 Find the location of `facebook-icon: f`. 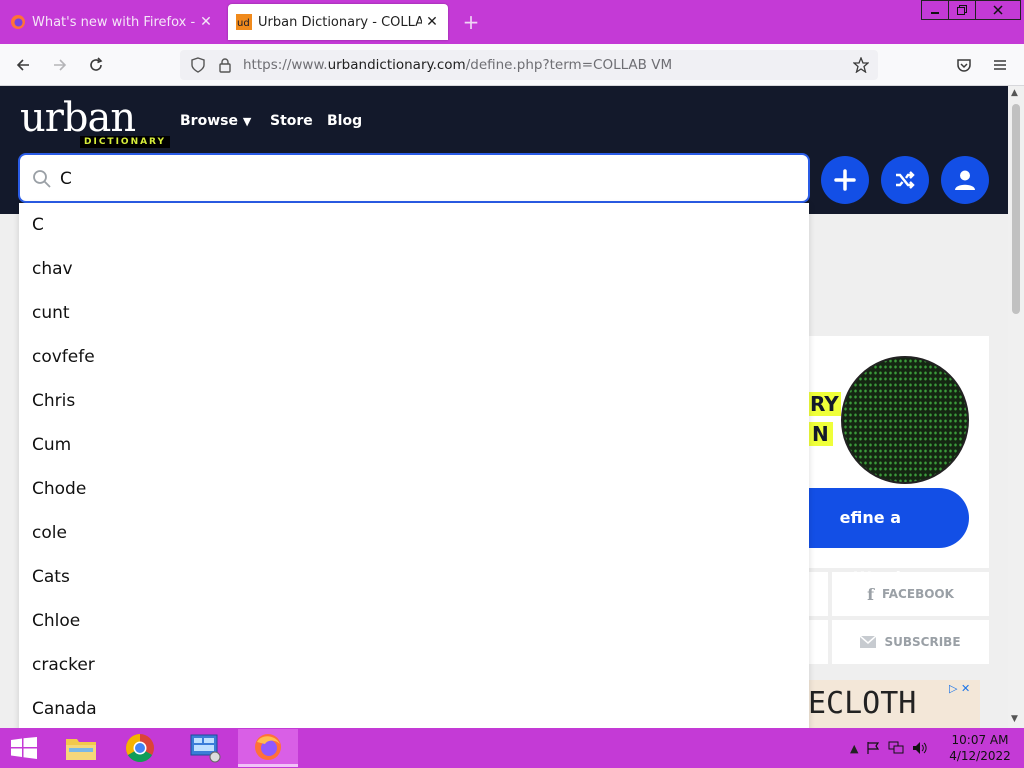

facebook-icon: f is located at coordinates (870, 594).